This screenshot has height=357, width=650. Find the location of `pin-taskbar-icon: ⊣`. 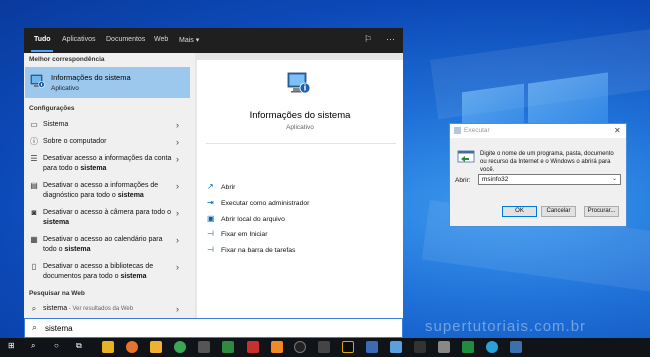

pin-taskbar-icon: ⊣ is located at coordinates (210, 249).